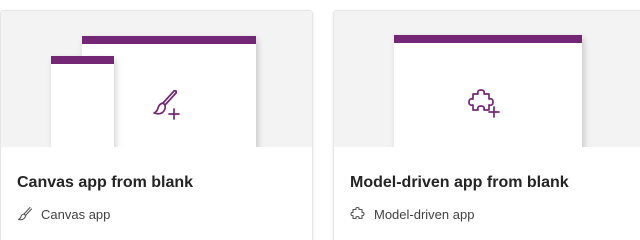  I want to click on paintbrush-icon, so click(25, 213).